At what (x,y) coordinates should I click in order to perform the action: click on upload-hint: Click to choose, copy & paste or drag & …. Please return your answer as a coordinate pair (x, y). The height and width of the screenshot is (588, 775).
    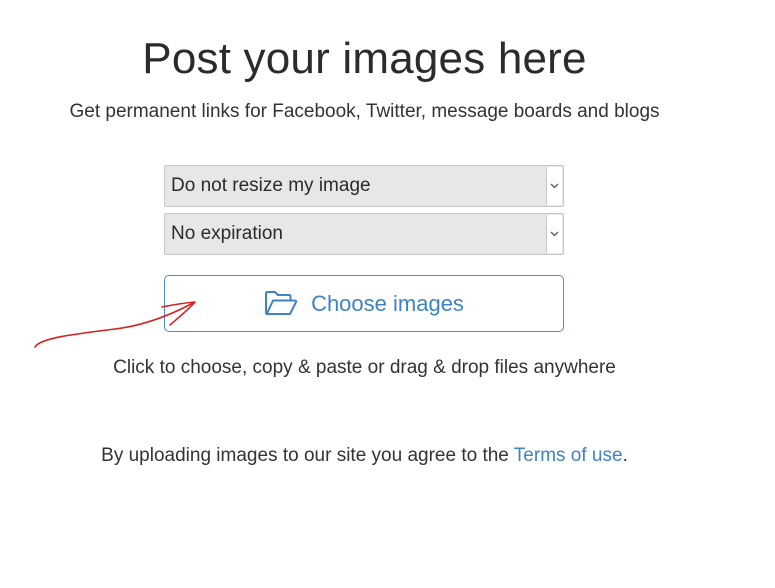
    Looking at the image, I should click on (364, 367).